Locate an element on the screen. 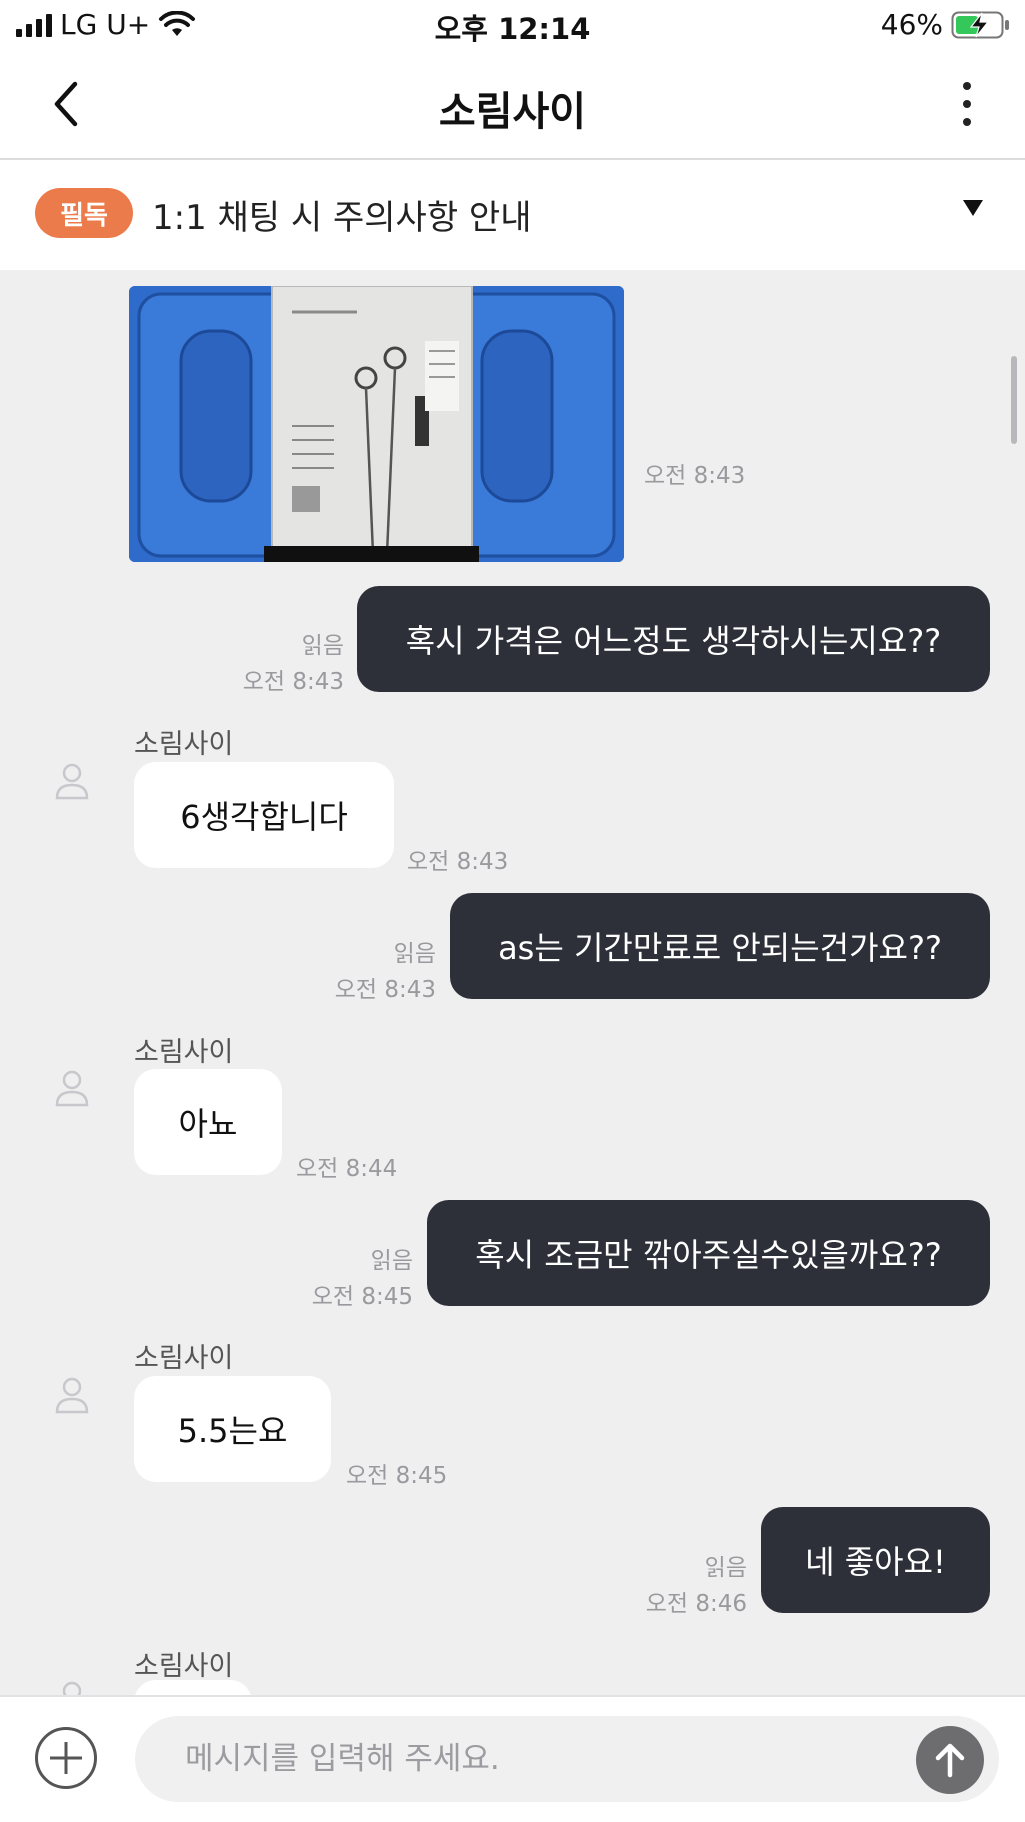 This screenshot has height=1822, width=1025. outgoing-message: 네 좋아요! is located at coordinates (875, 1560).